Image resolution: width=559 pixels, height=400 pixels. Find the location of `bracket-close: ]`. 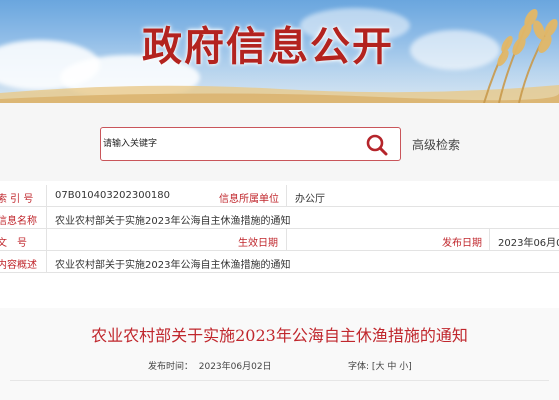

bracket-close: ] is located at coordinates (410, 367).